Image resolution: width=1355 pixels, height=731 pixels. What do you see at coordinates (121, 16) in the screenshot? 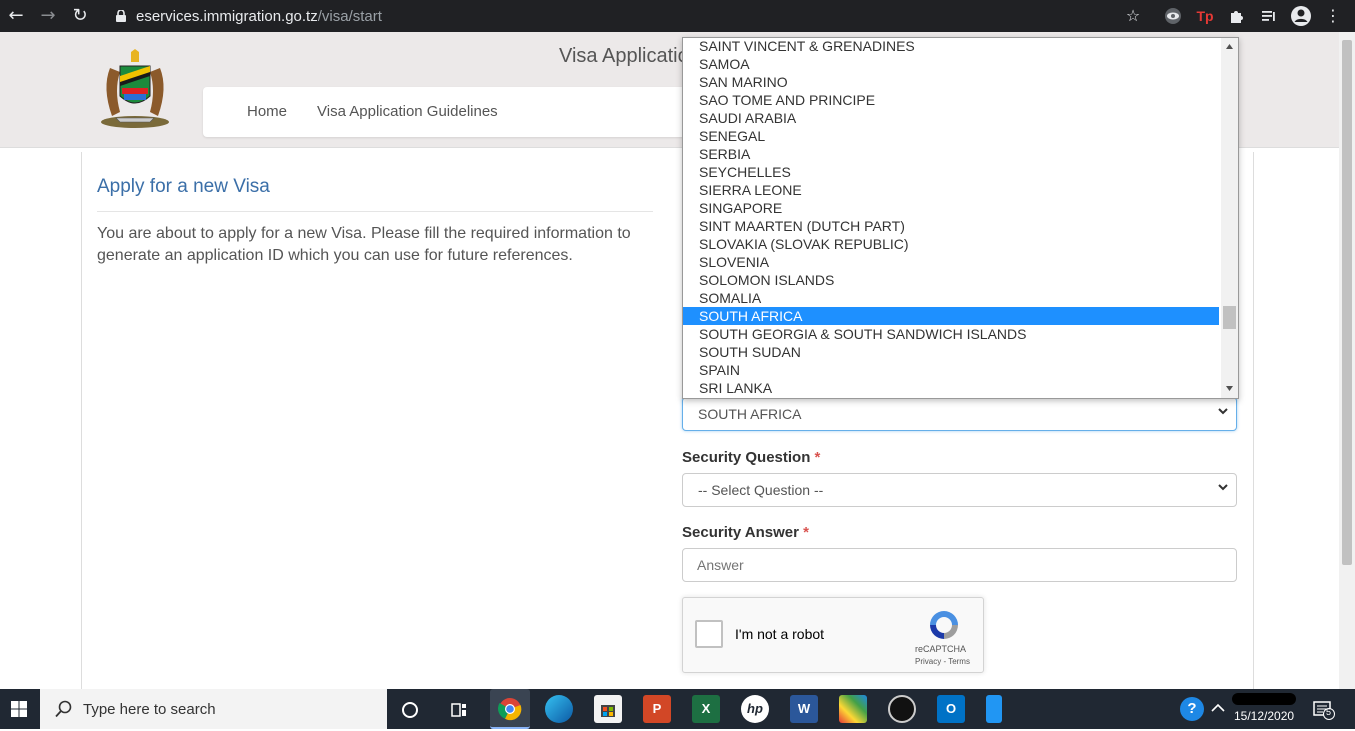
I see `lock-icon` at bounding box center [121, 16].